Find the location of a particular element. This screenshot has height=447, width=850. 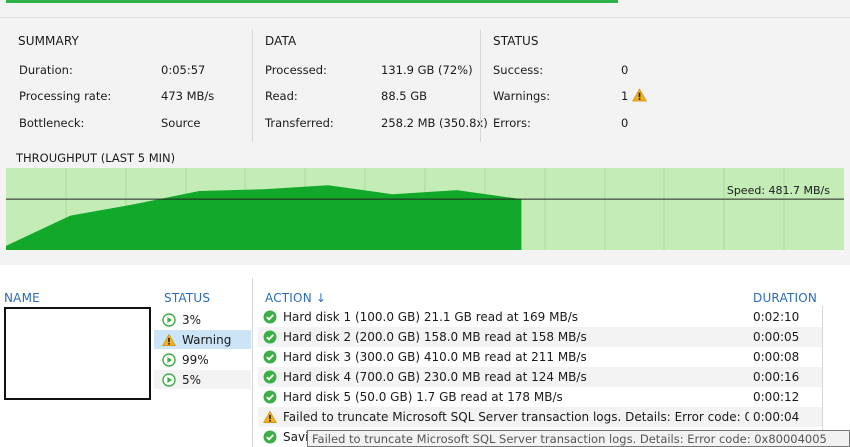

processed-value: 131.9 GB (72%) is located at coordinates (427, 70).